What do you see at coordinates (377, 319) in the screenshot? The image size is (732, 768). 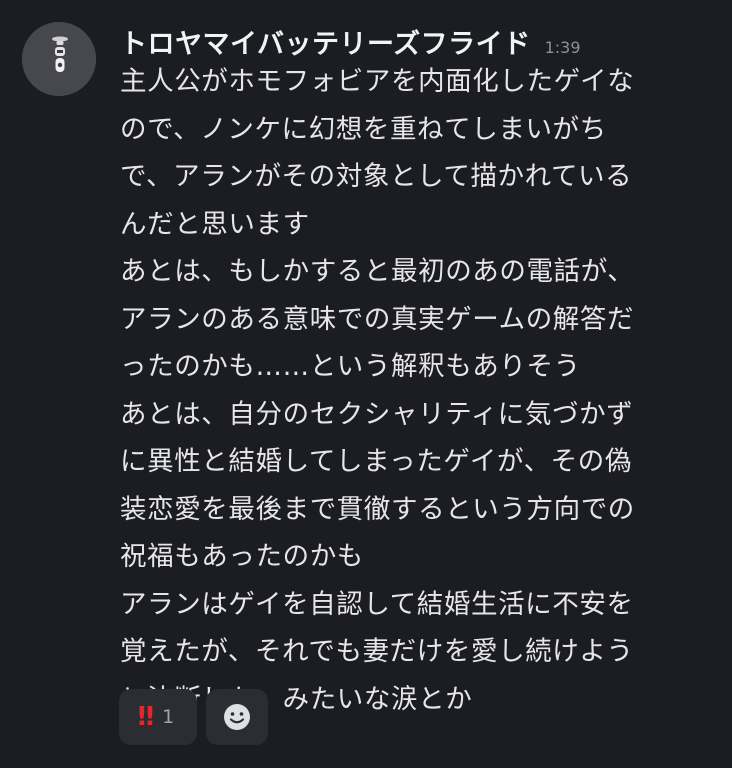 I see `message-line: アランのある意味での真実ゲームの解答だ` at bounding box center [377, 319].